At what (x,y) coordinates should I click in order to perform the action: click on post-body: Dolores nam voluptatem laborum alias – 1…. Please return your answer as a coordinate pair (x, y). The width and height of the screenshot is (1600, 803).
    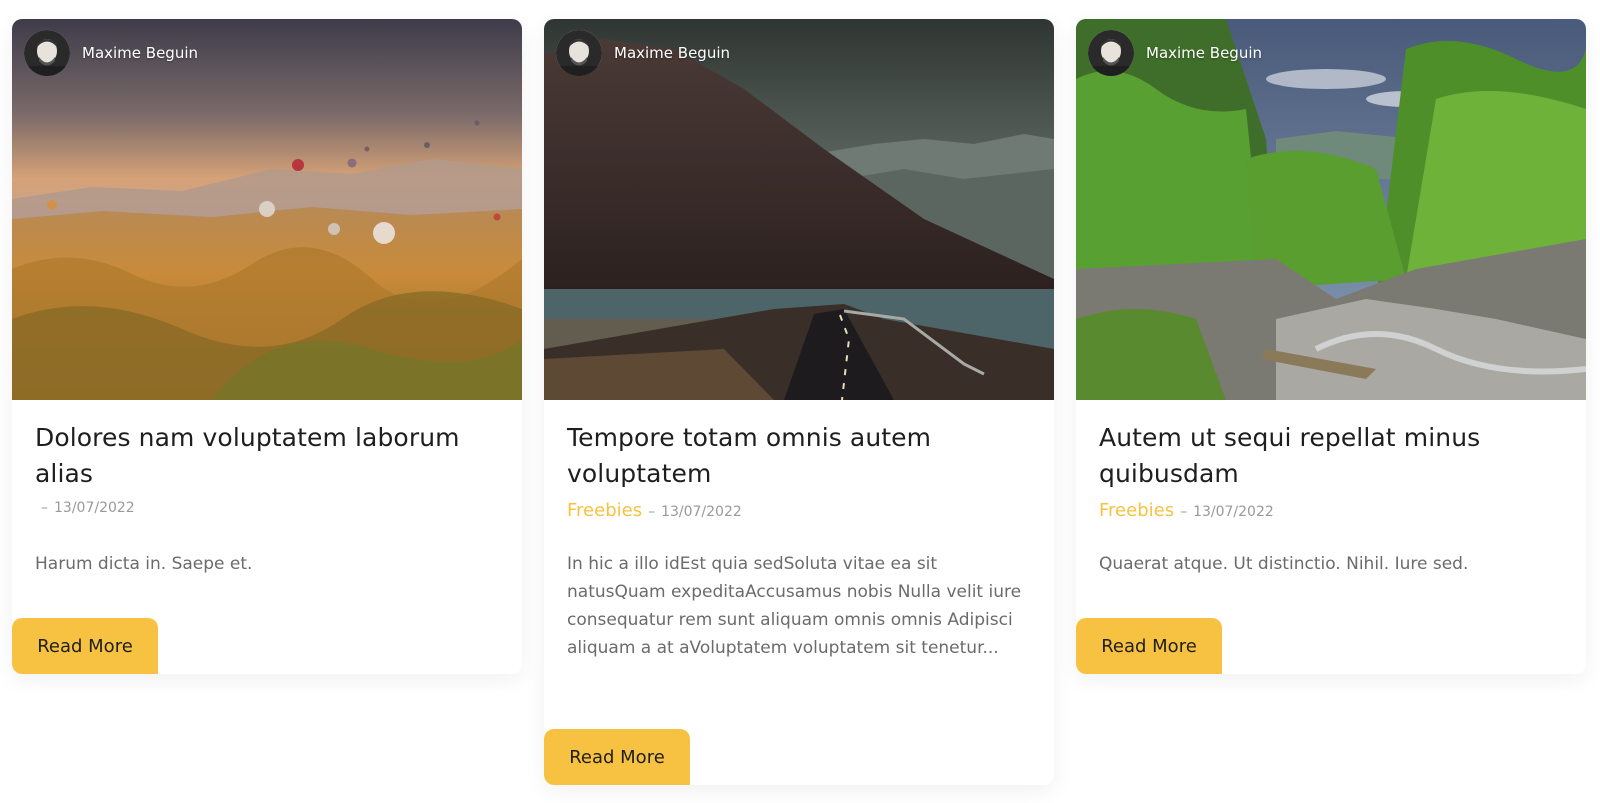
    Looking at the image, I should click on (267, 489).